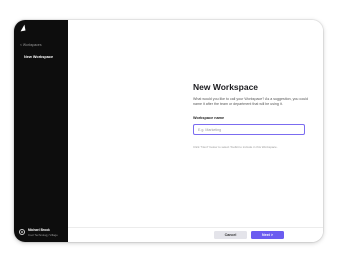 This screenshot has width=339, height=258. I want to click on avatar: M, so click(22, 232).